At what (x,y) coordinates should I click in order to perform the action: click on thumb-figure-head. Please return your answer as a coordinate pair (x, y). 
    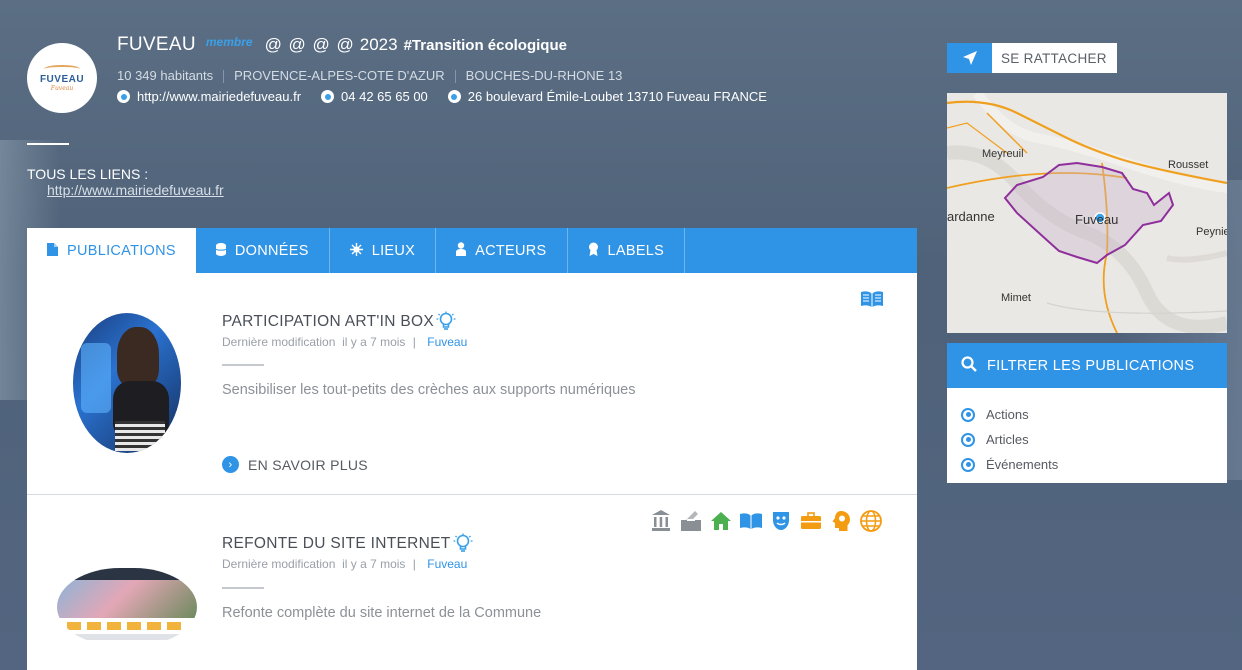
    Looking at the image, I should click on (138, 357).